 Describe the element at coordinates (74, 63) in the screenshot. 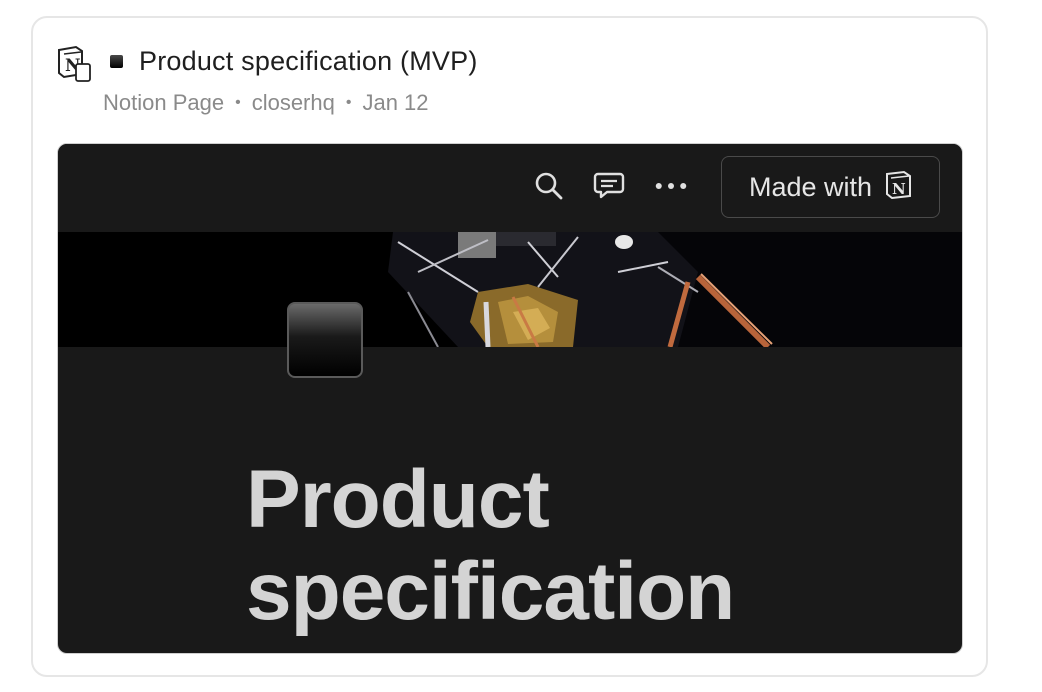

I see `notion-logo-icon: N` at that location.